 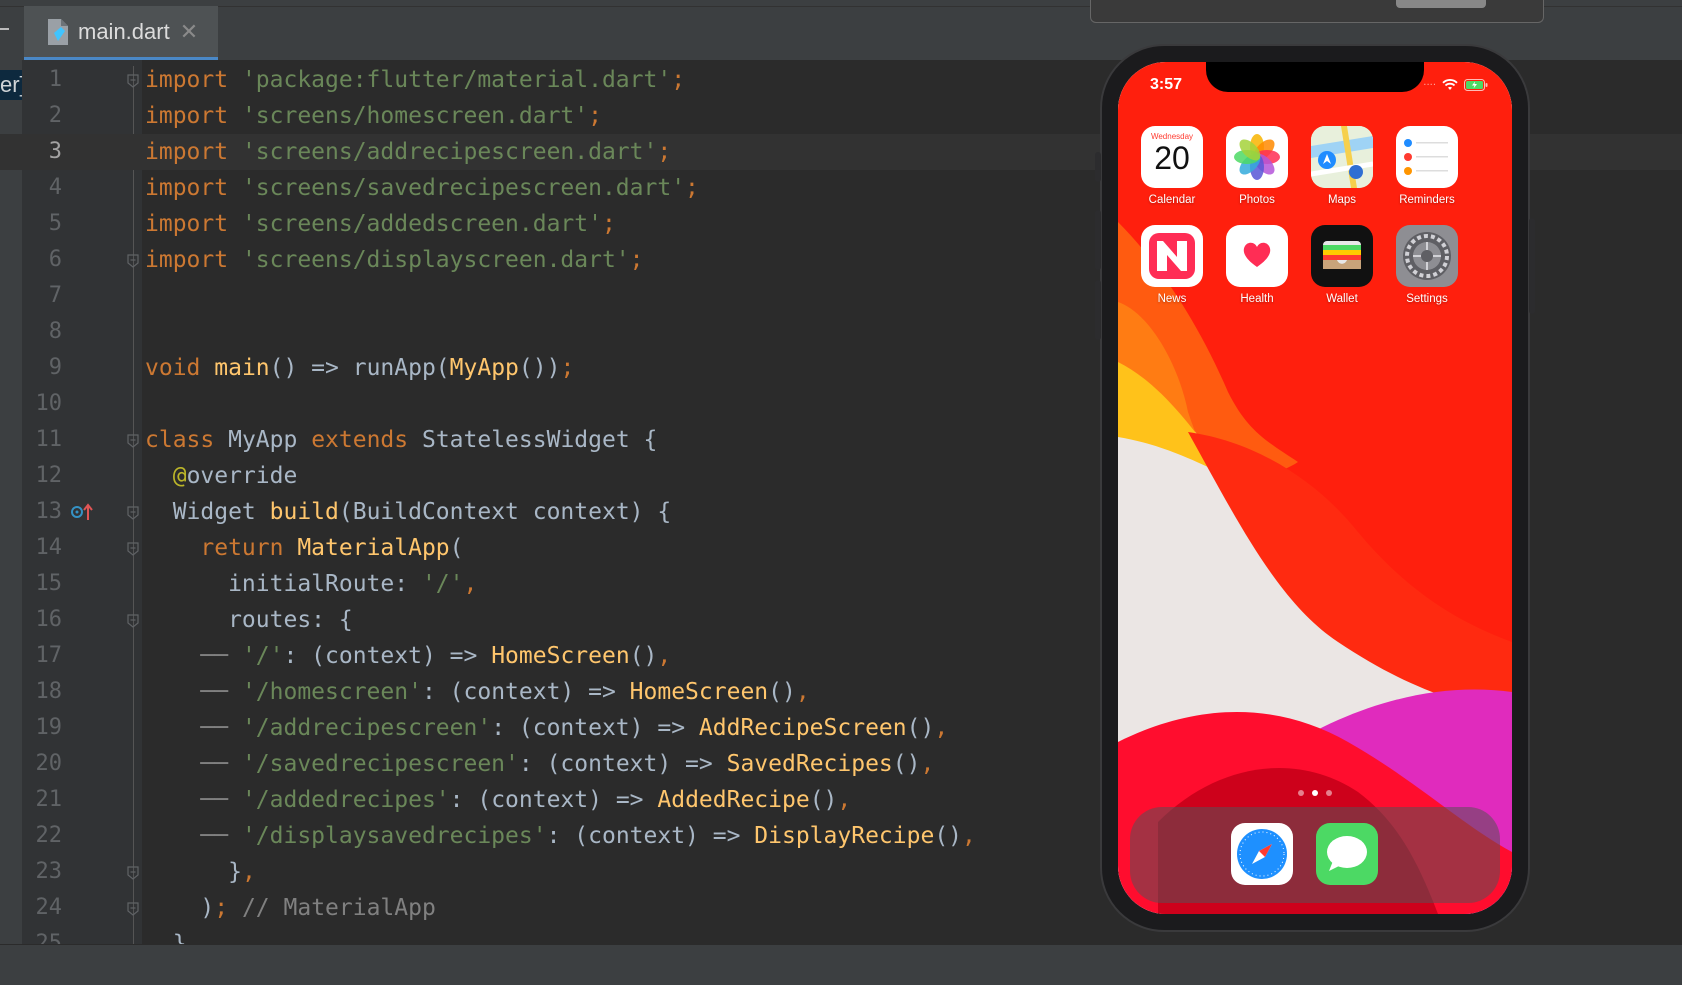 What do you see at coordinates (1172, 166) in the screenshot?
I see `app-calendar: Wednesday 20 Calendar` at bounding box center [1172, 166].